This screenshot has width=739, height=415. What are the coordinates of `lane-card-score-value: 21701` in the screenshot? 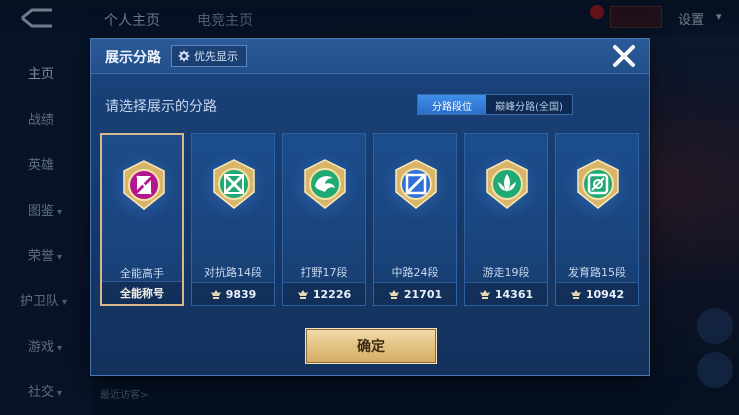 It's located at (423, 294).